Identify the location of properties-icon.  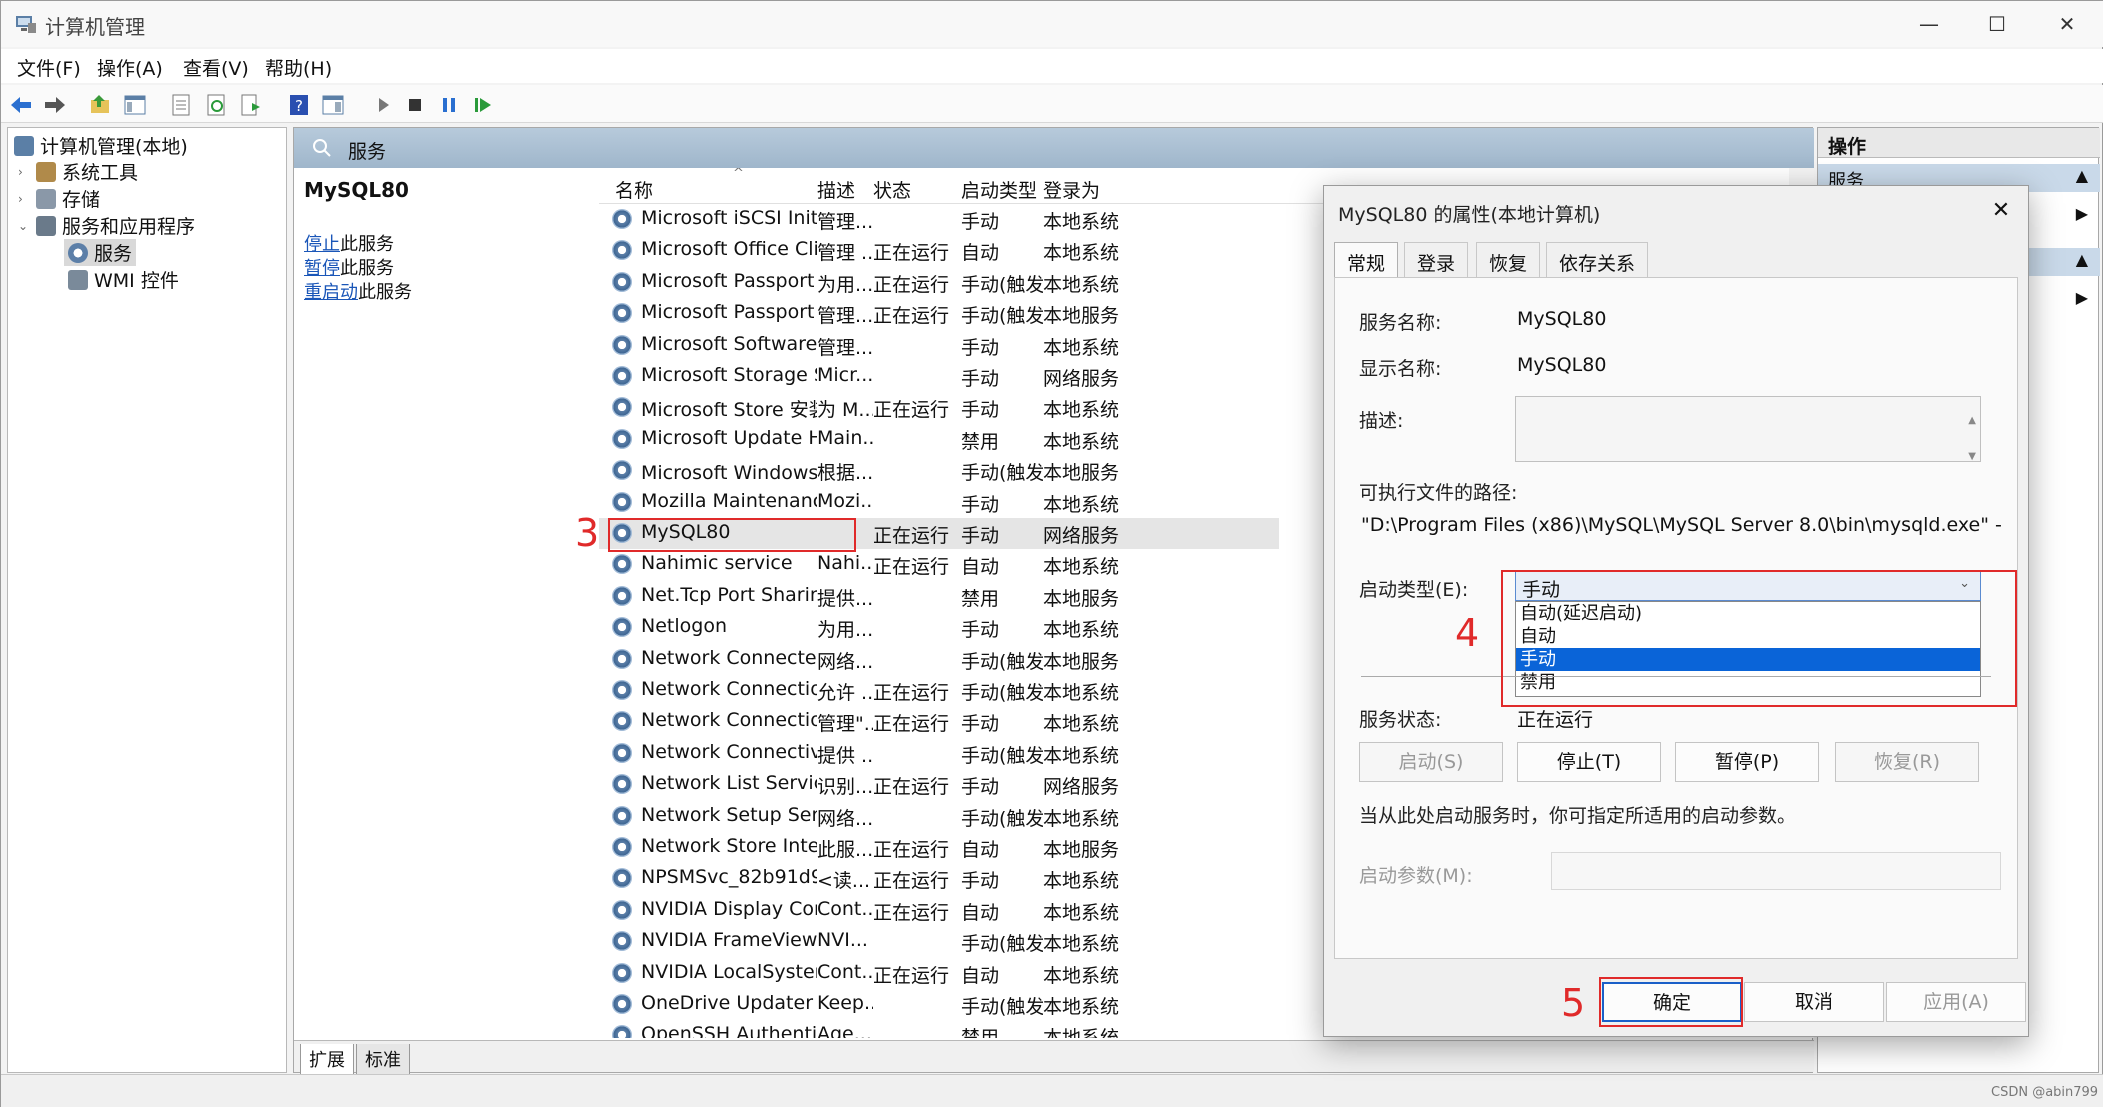
(181, 105).